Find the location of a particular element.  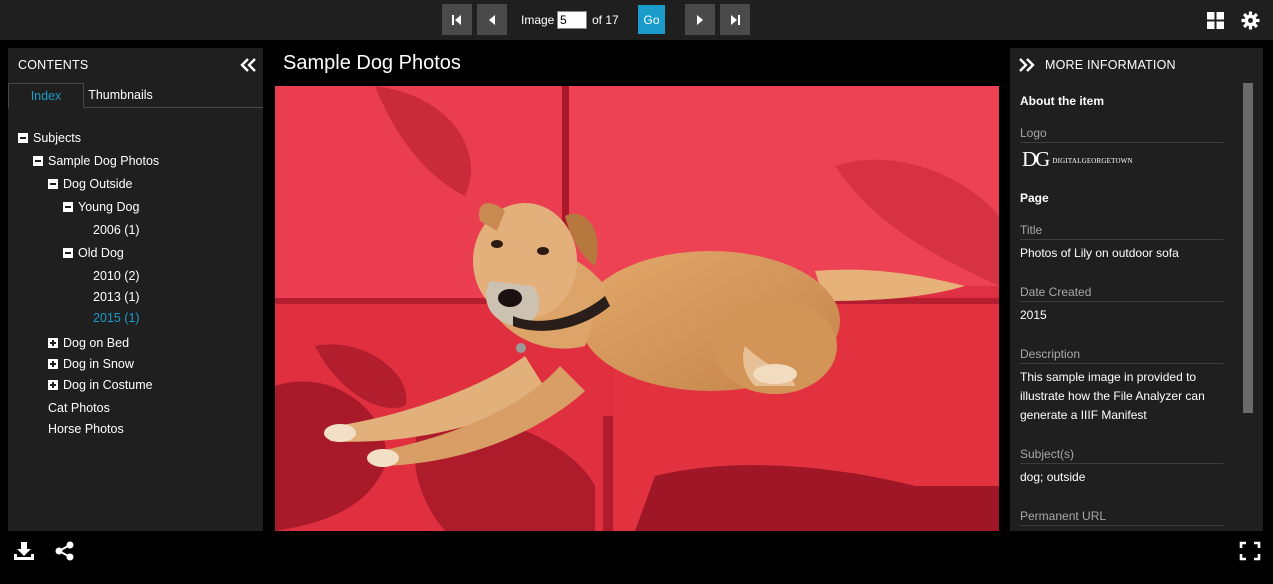

title-label: Title is located at coordinates (1121, 231).